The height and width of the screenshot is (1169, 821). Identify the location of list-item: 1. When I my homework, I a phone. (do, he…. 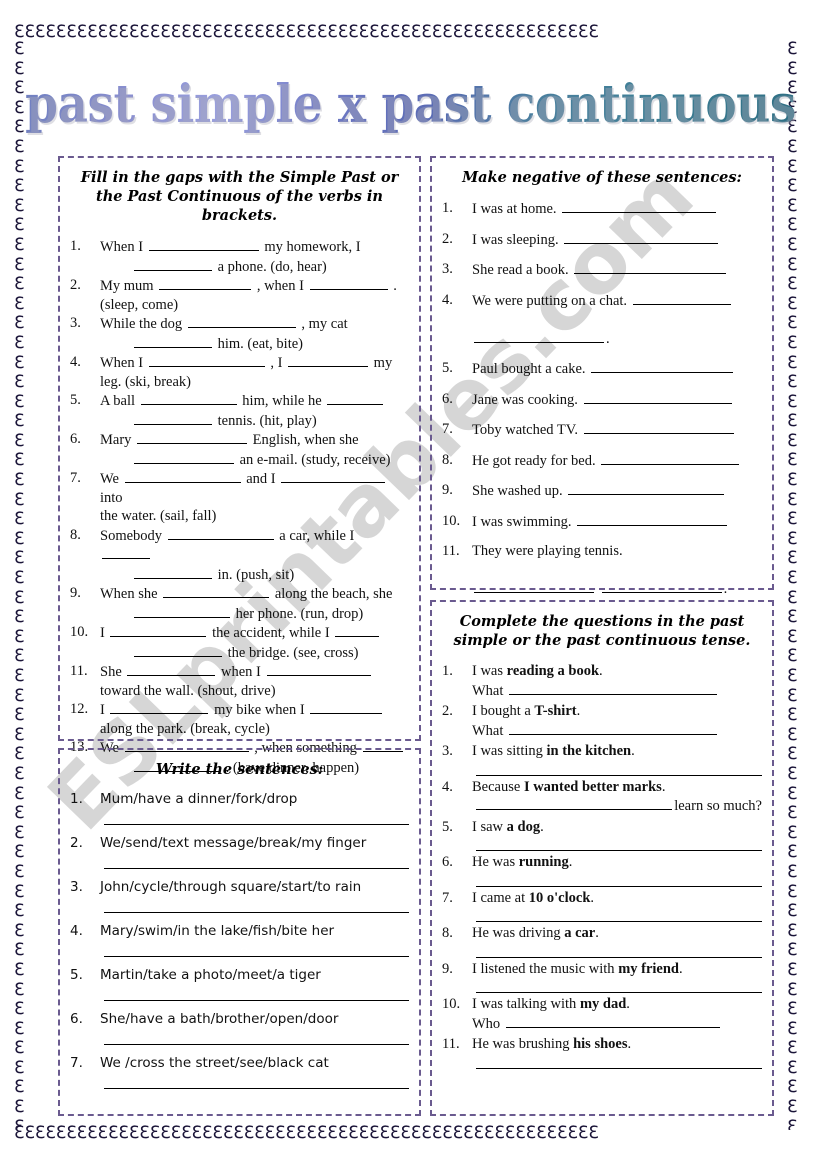
(239, 256).